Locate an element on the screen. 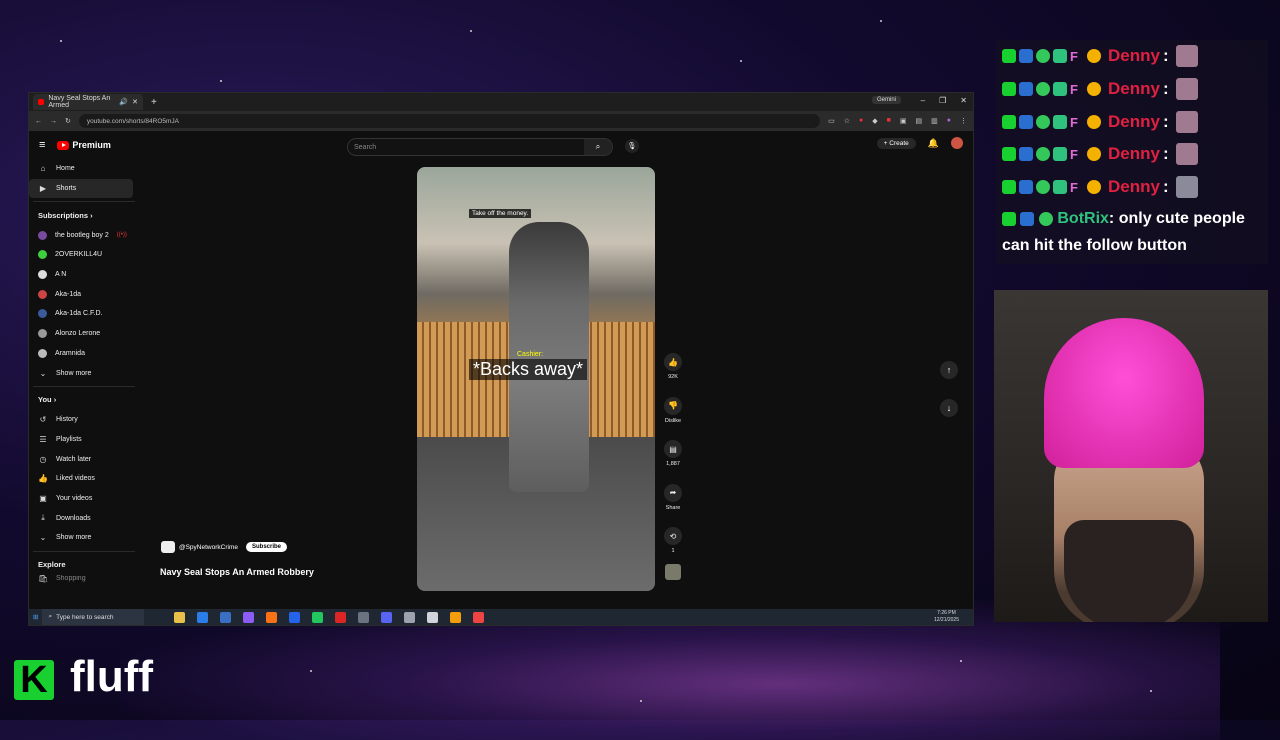  back-icon: ← is located at coordinates (38, 121).